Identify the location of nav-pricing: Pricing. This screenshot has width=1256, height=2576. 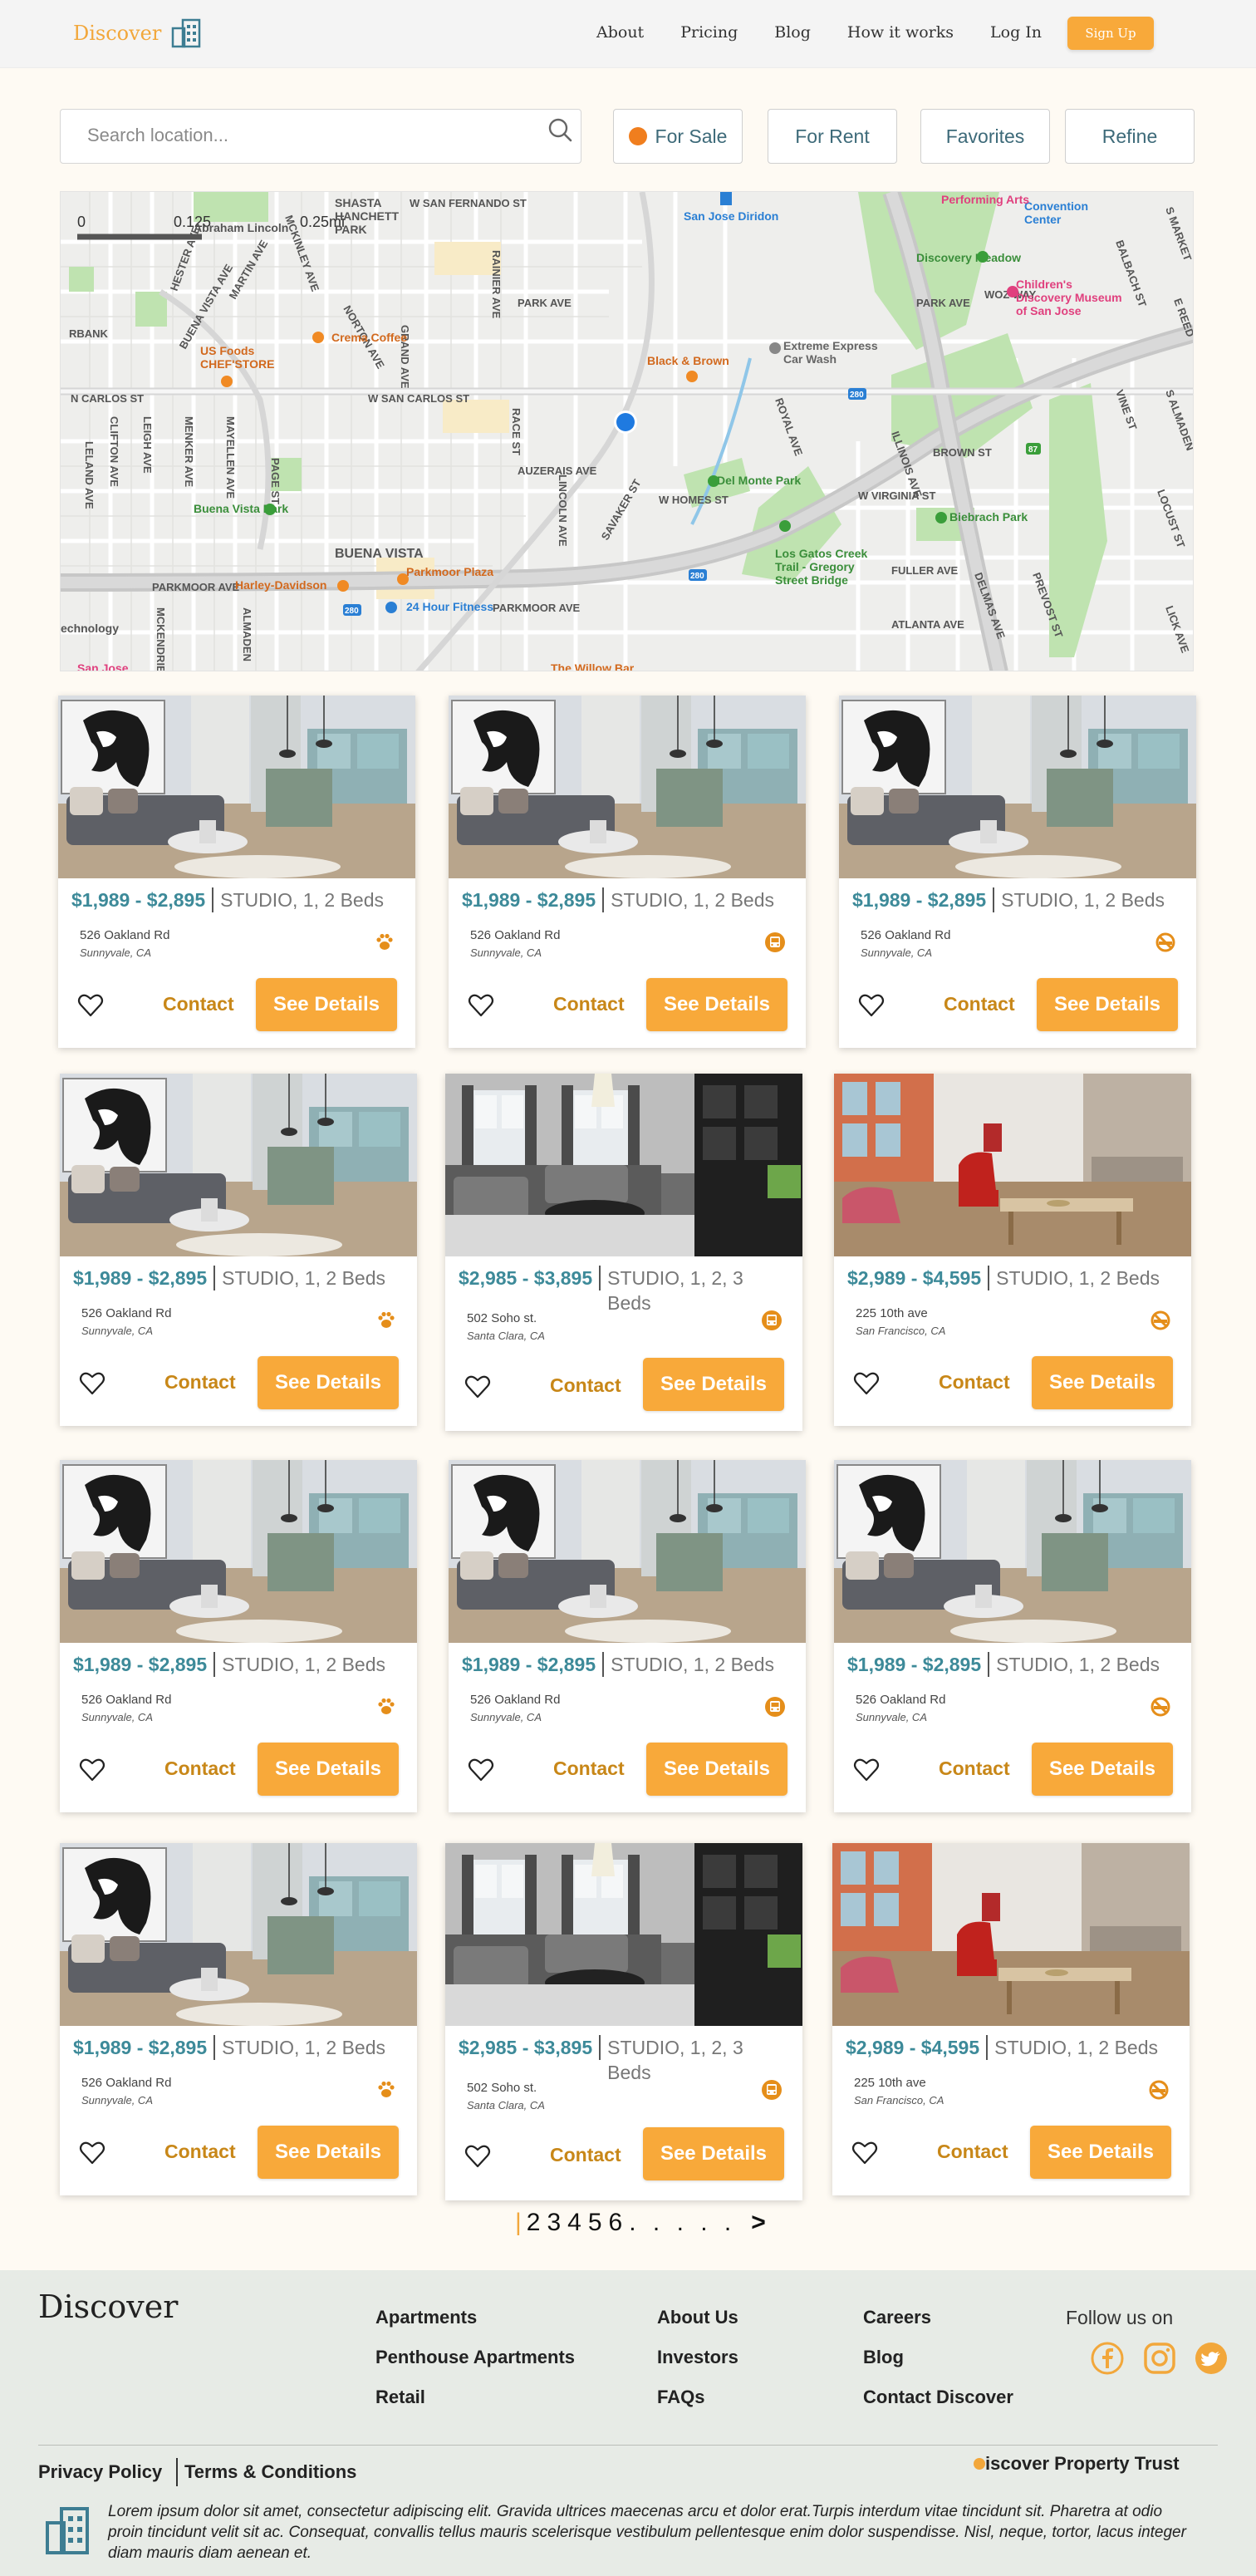
(709, 32).